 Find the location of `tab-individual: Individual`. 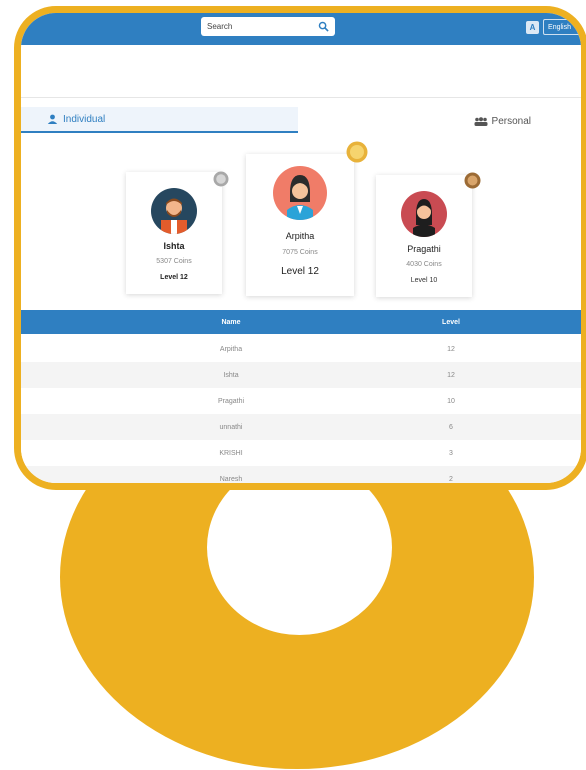

tab-individual: Individual is located at coordinates (159, 120).